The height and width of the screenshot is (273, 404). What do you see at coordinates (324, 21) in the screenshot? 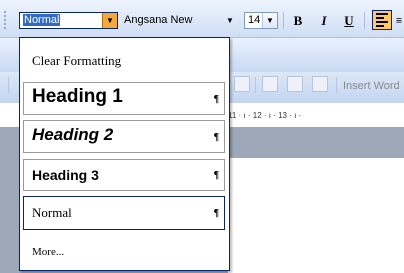
I see `italic-button: I` at bounding box center [324, 21].